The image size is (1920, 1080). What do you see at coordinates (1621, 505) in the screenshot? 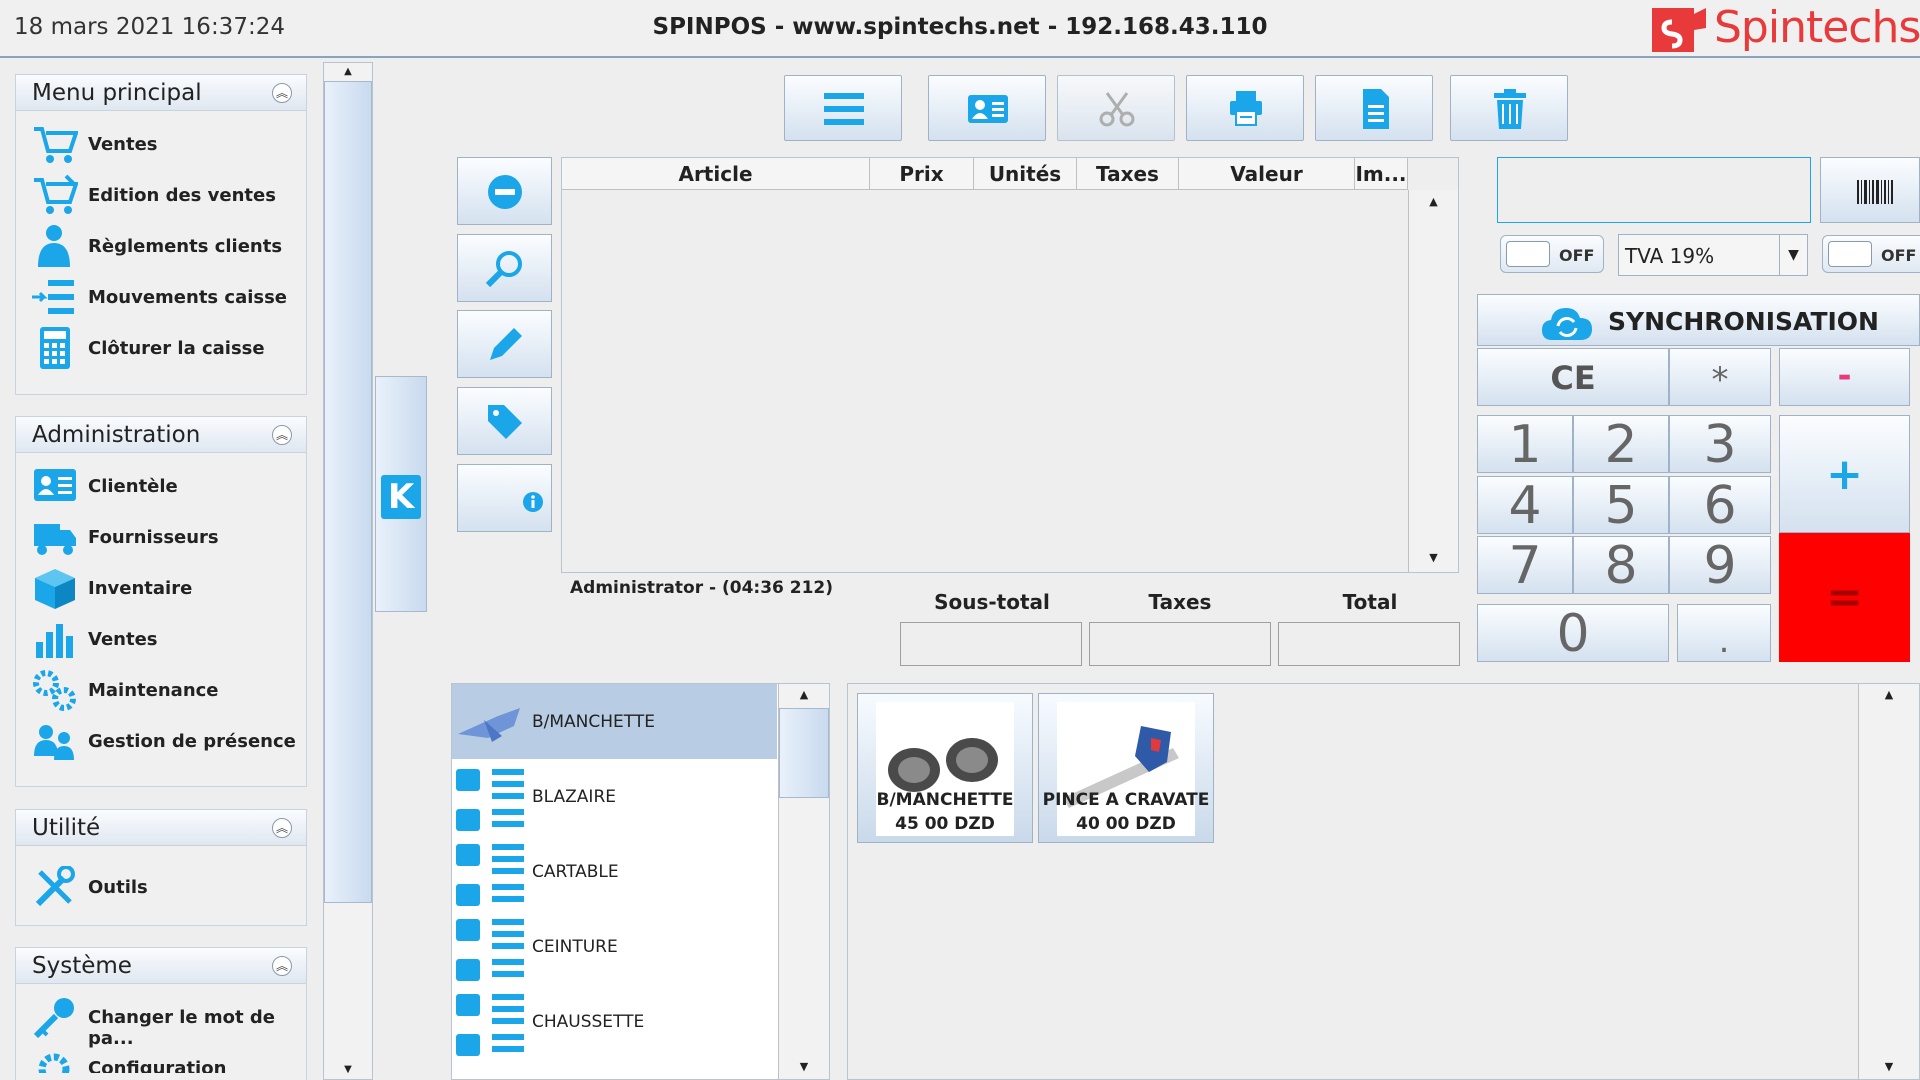
I see `key-5: 5` at bounding box center [1621, 505].